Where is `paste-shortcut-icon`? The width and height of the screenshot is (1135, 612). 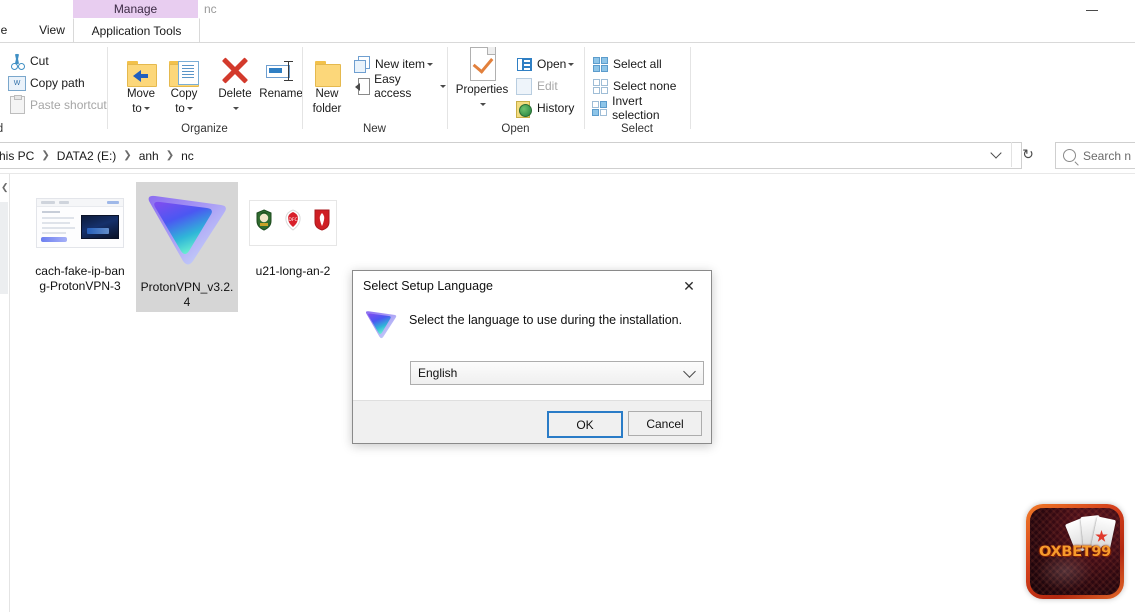
paste-shortcut-icon is located at coordinates (17, 104).